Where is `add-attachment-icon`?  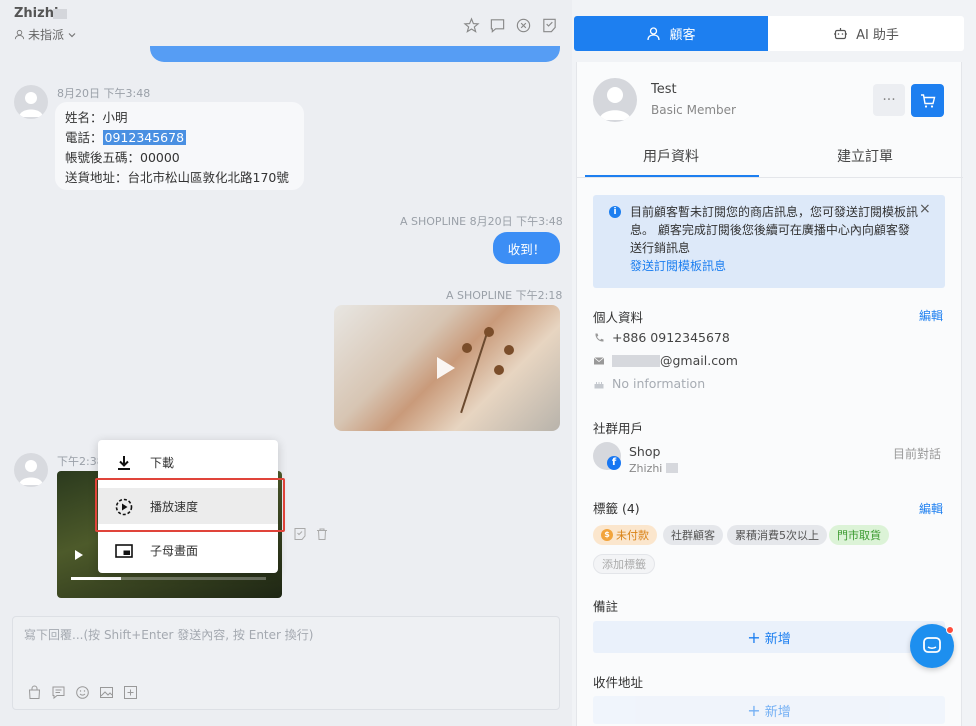 add-attachment-icon is located at coordinates (130, 692).